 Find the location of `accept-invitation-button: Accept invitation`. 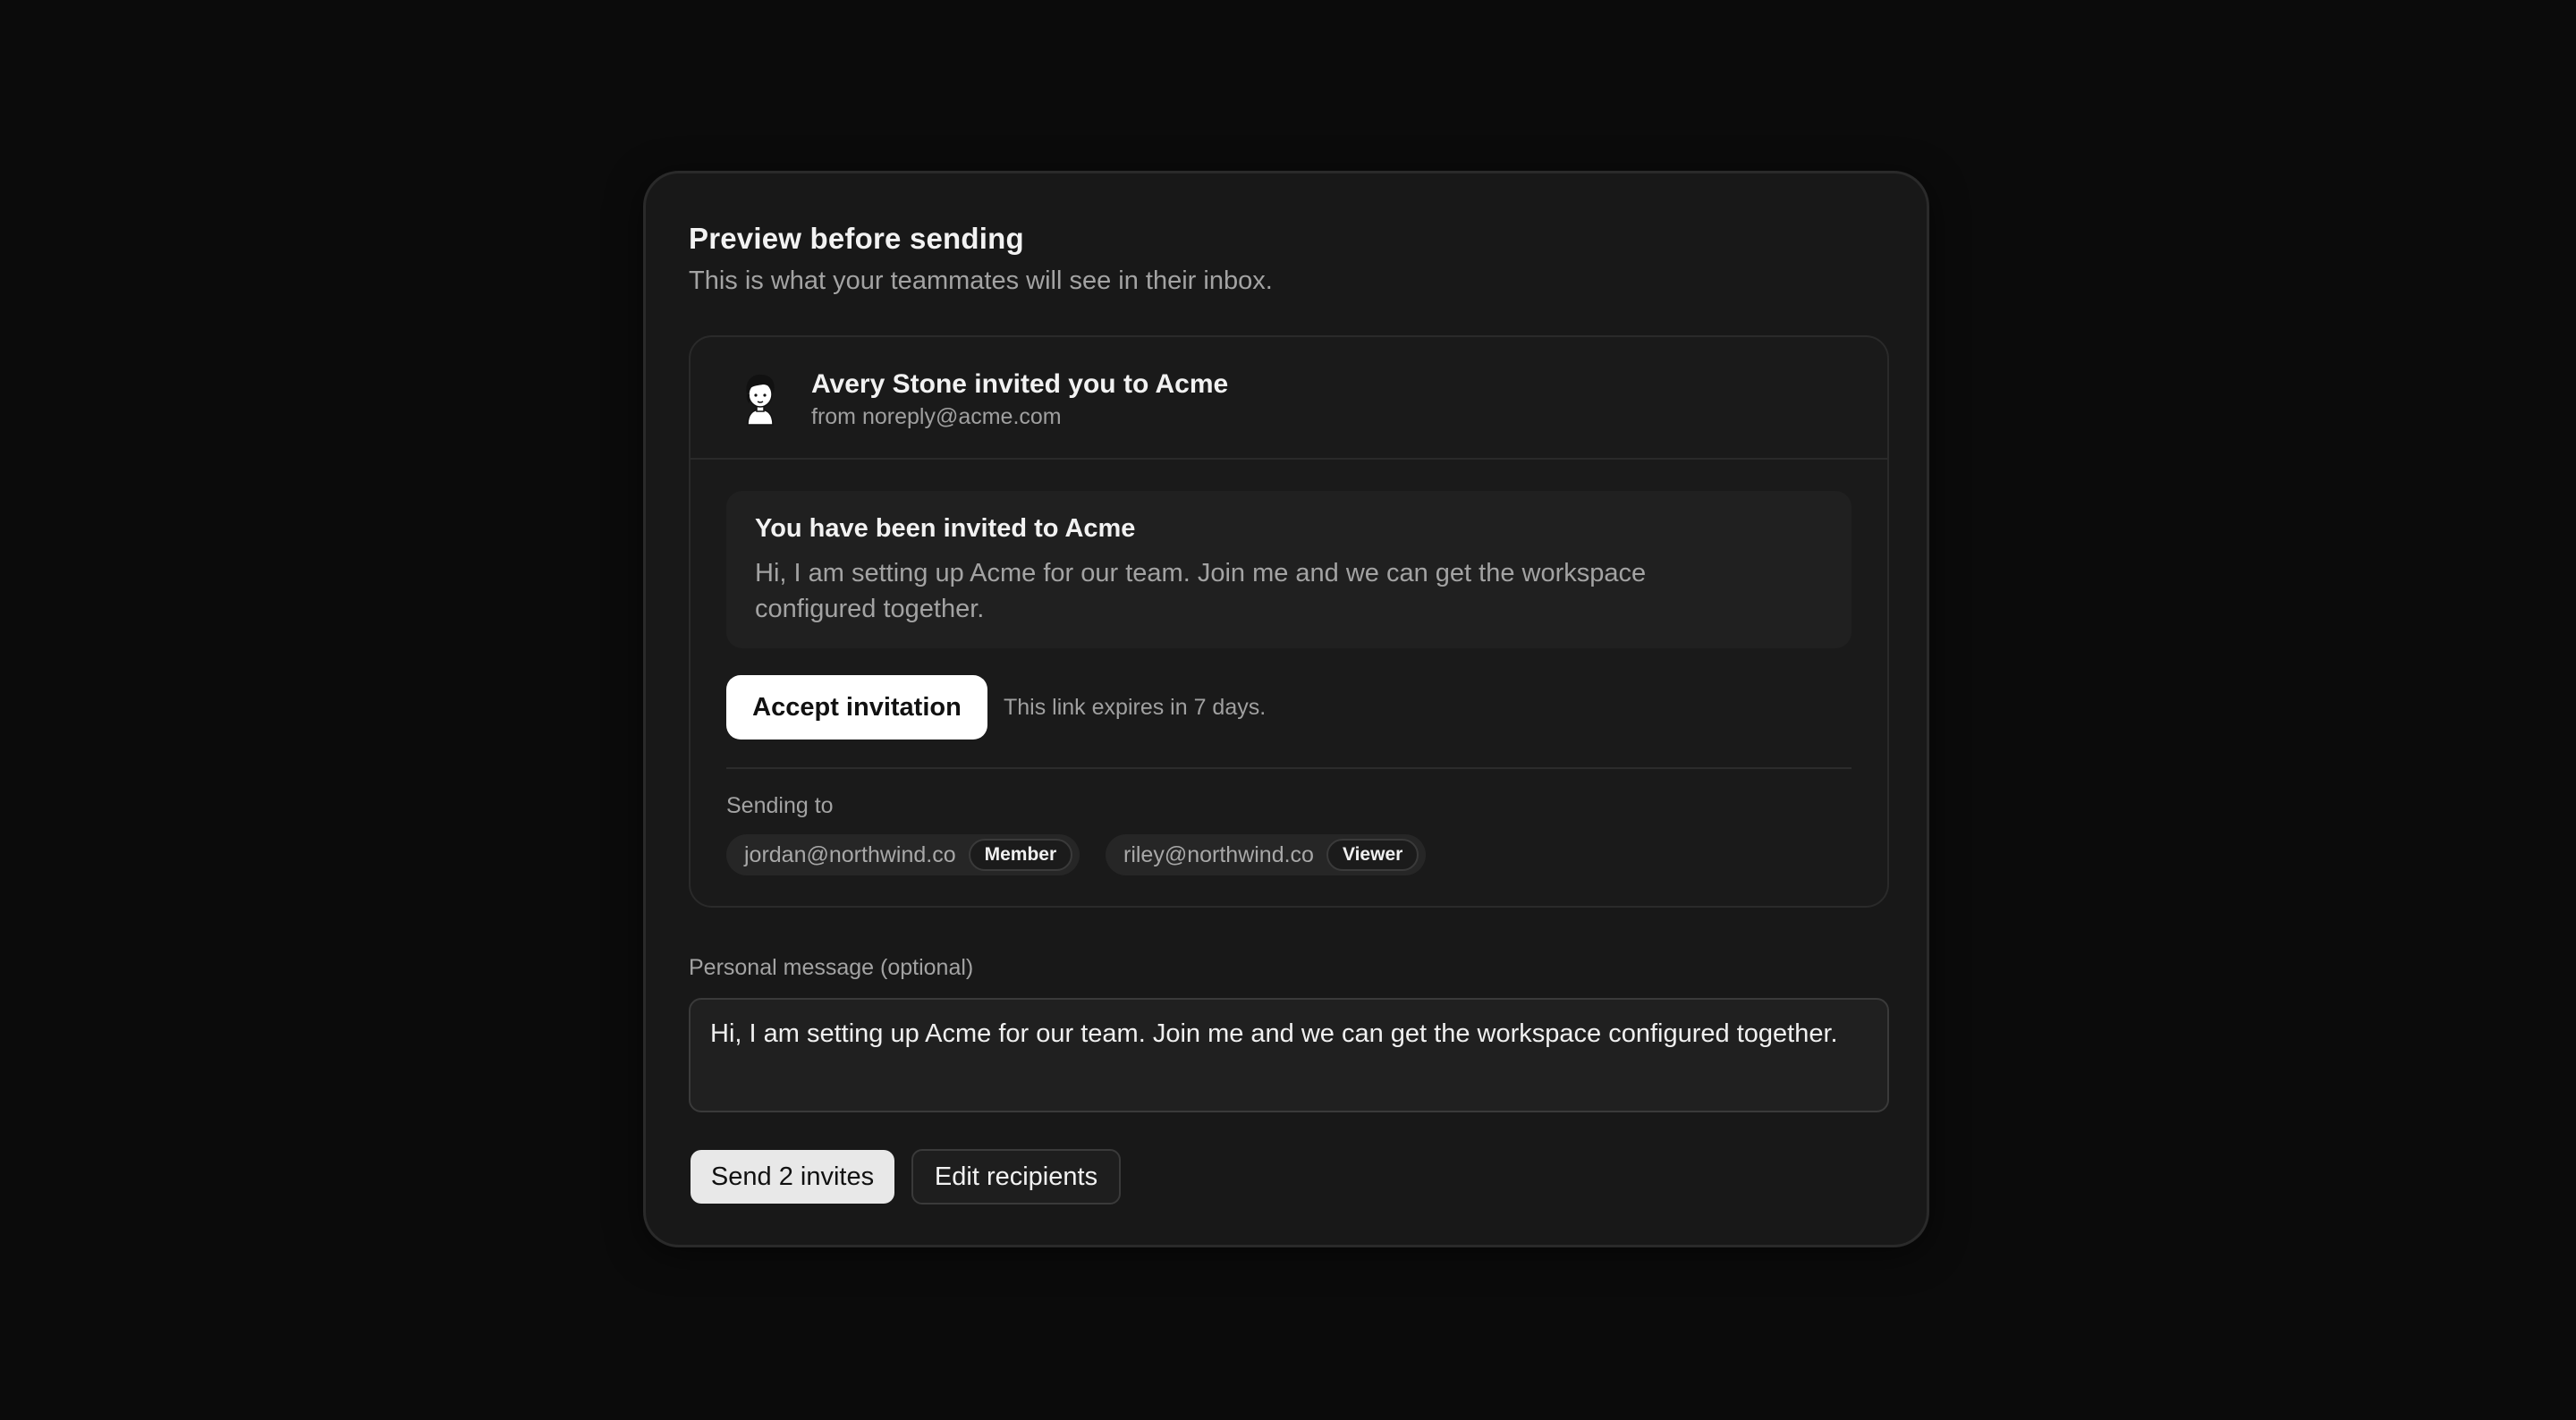

accept-invitation-button: Accept invitation is located at coordinates (856, 708).